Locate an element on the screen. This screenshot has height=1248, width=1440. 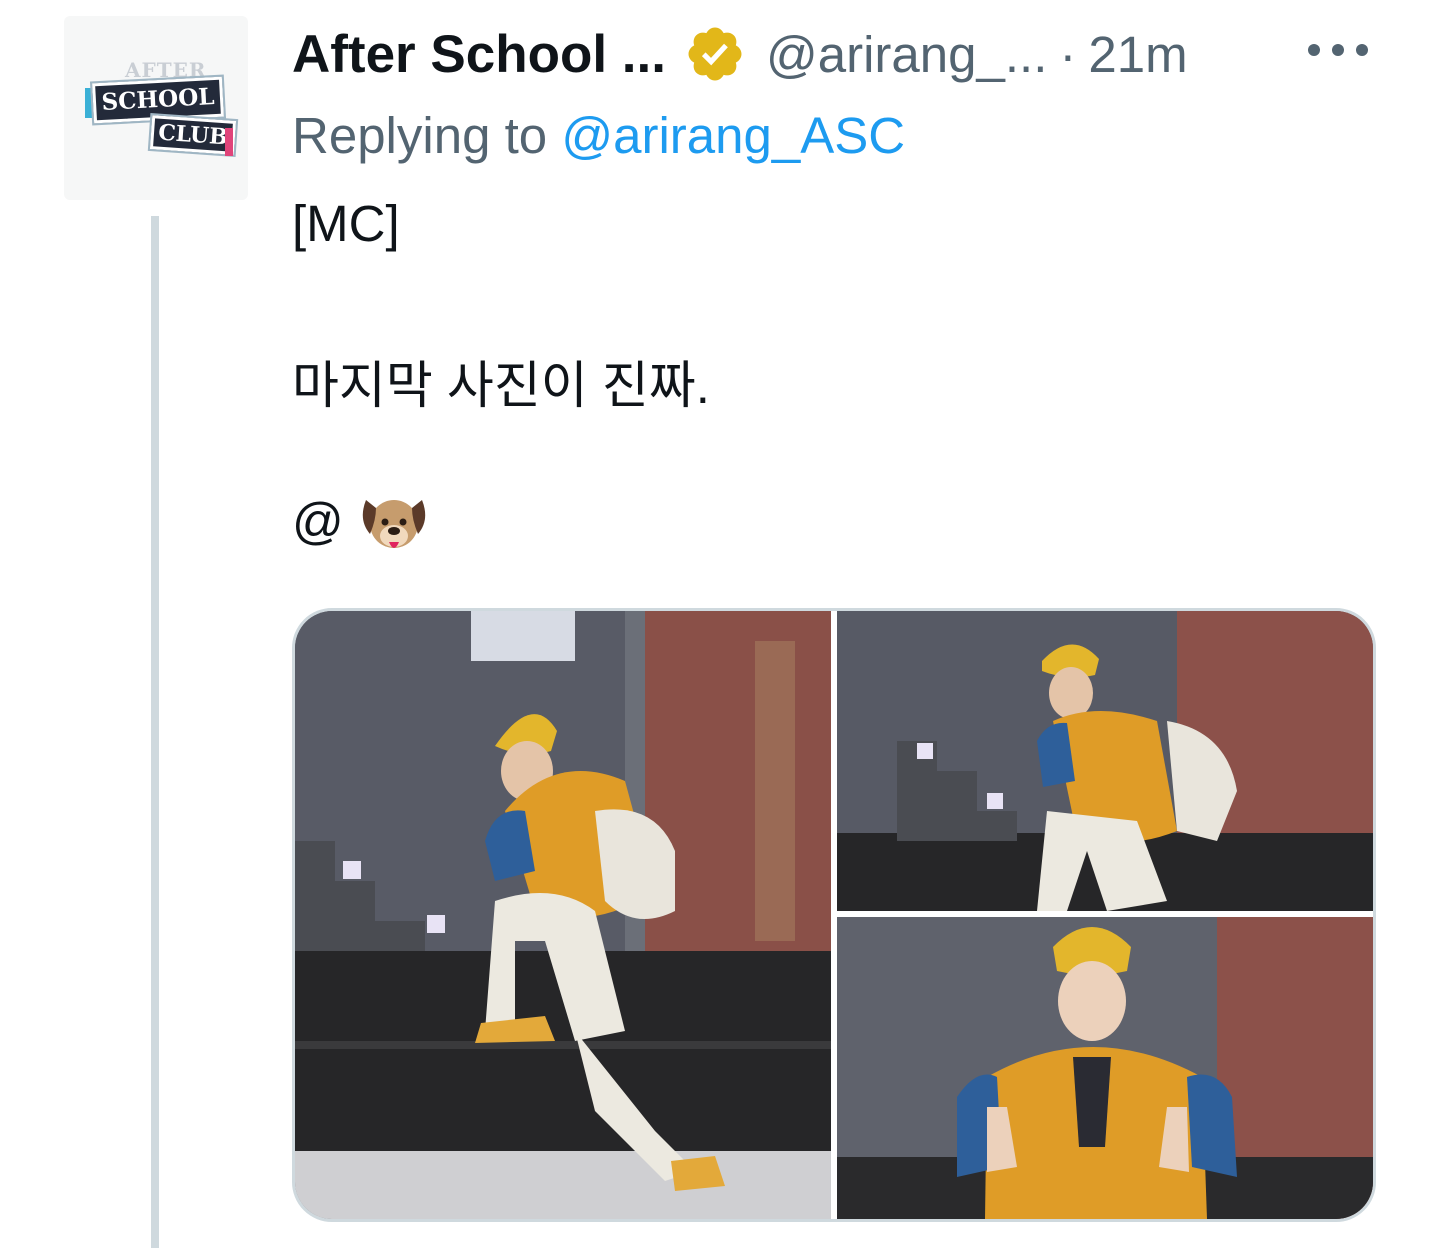
tweet-text-line-1: [MC] is located at coordinates (346, 223).